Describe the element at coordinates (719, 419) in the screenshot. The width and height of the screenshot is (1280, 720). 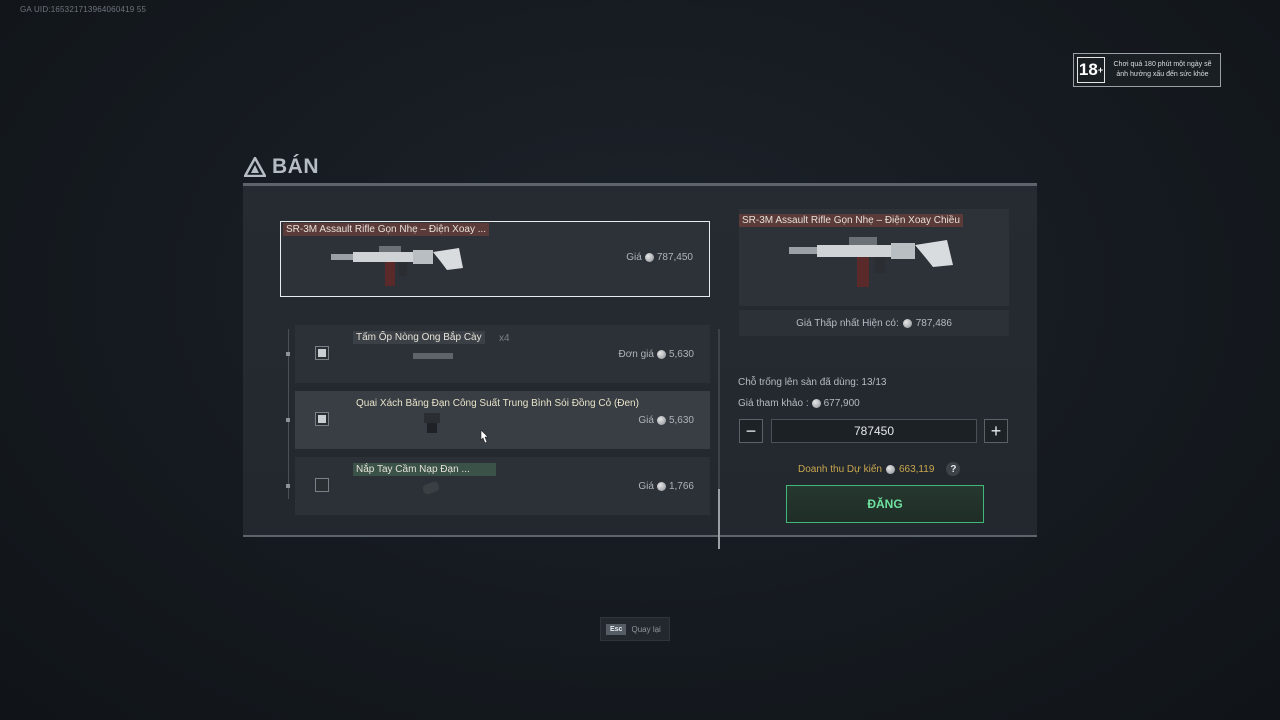
I see `scrollbar-track` at that location.